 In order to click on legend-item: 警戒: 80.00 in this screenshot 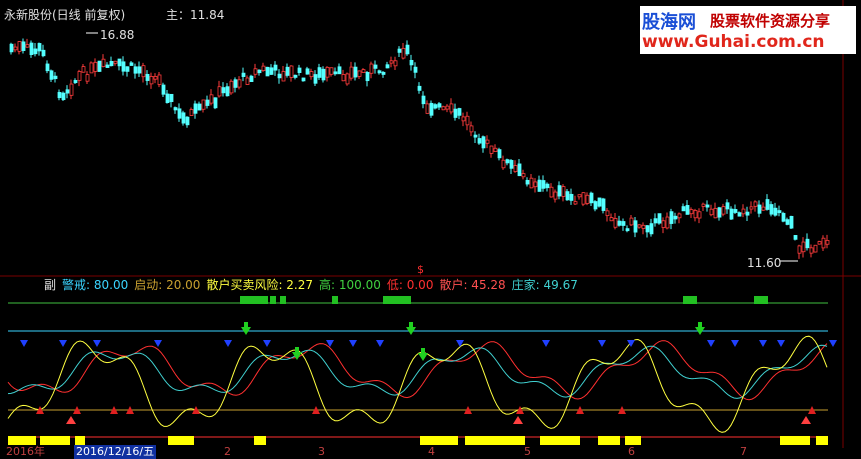, I will do `click(95, 285)`.